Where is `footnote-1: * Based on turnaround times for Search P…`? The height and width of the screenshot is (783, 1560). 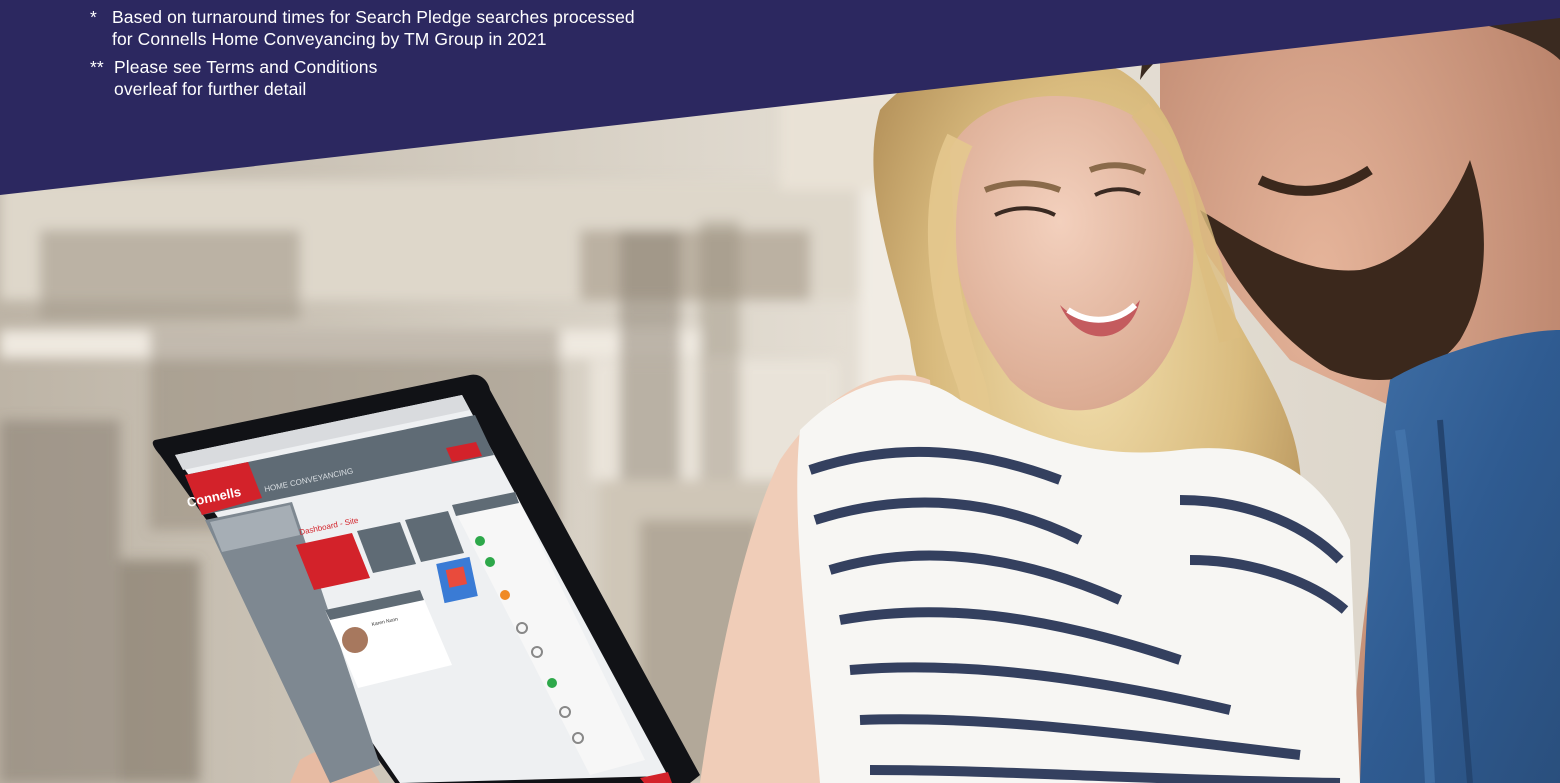 footnote-1: * Based on turnaround times for Search P… is located at coordinates (362, 28).